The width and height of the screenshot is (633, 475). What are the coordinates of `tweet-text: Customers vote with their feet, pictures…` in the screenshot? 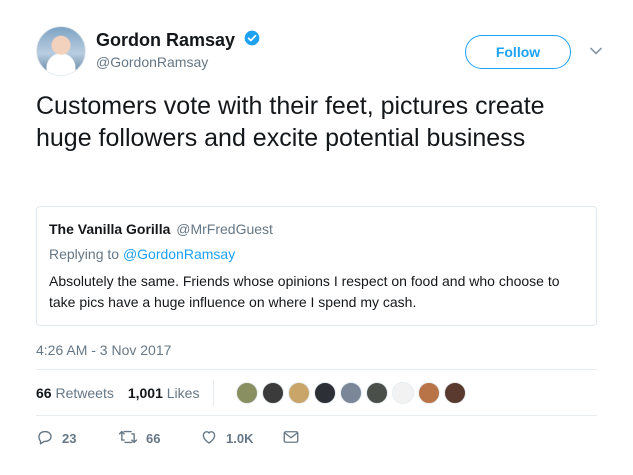 It's located at (290, 122).